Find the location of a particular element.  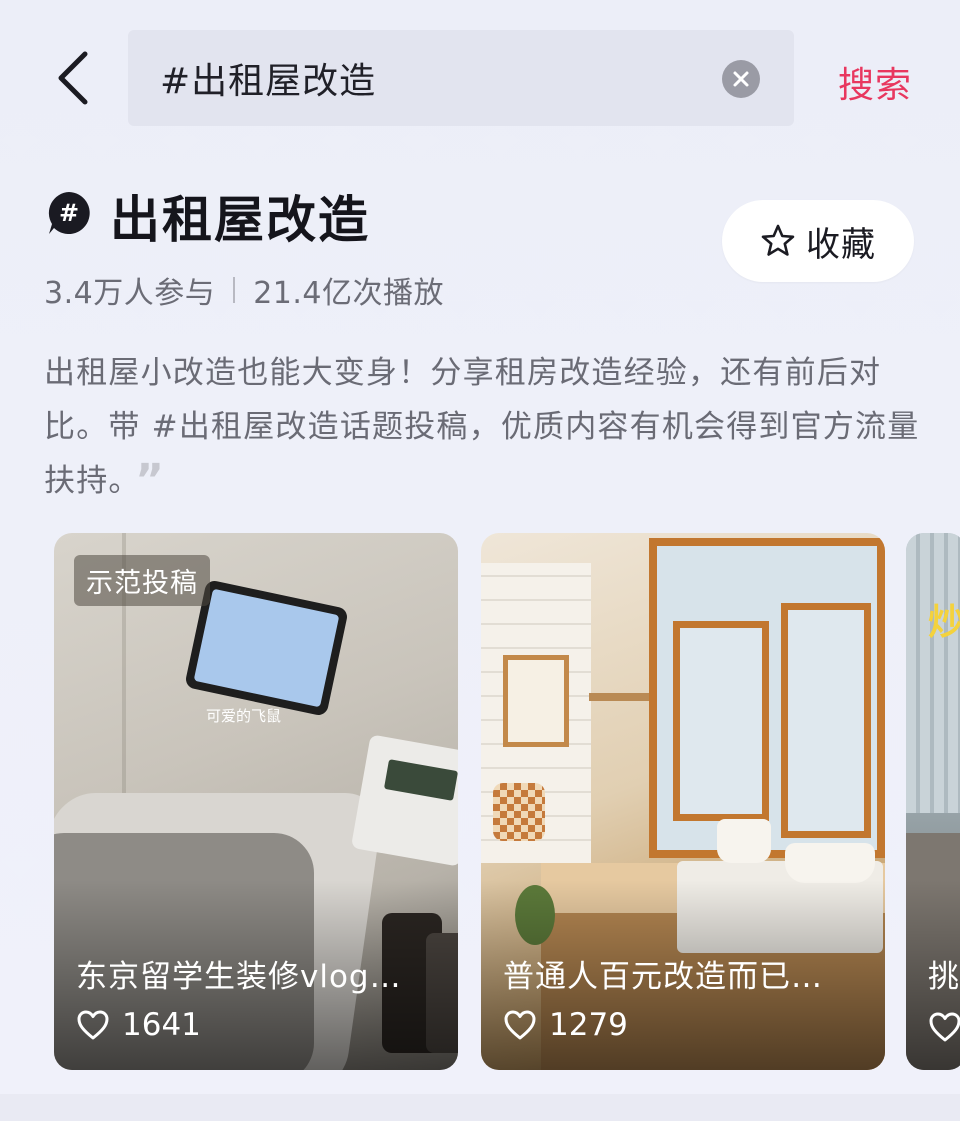

pot-left is located at coordinates (744, 841).